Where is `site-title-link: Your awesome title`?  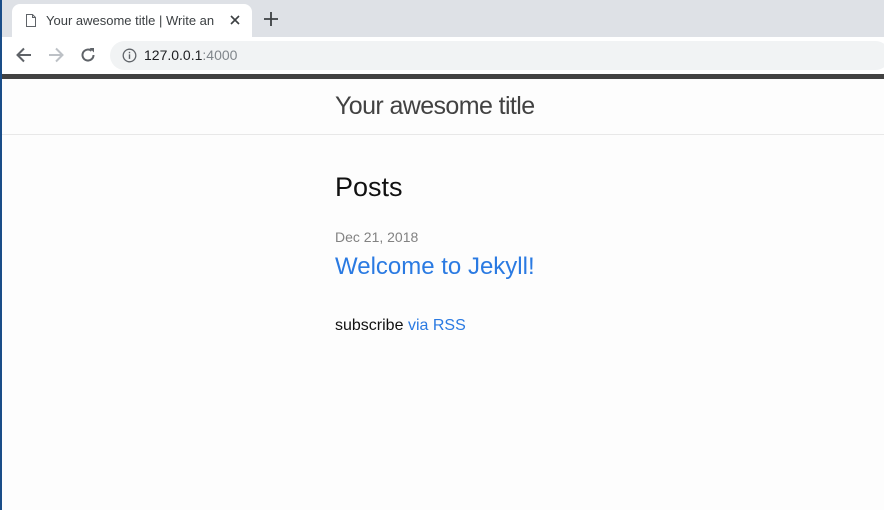
site-title-link: Your awesome title is located at coordinates (435, 106).